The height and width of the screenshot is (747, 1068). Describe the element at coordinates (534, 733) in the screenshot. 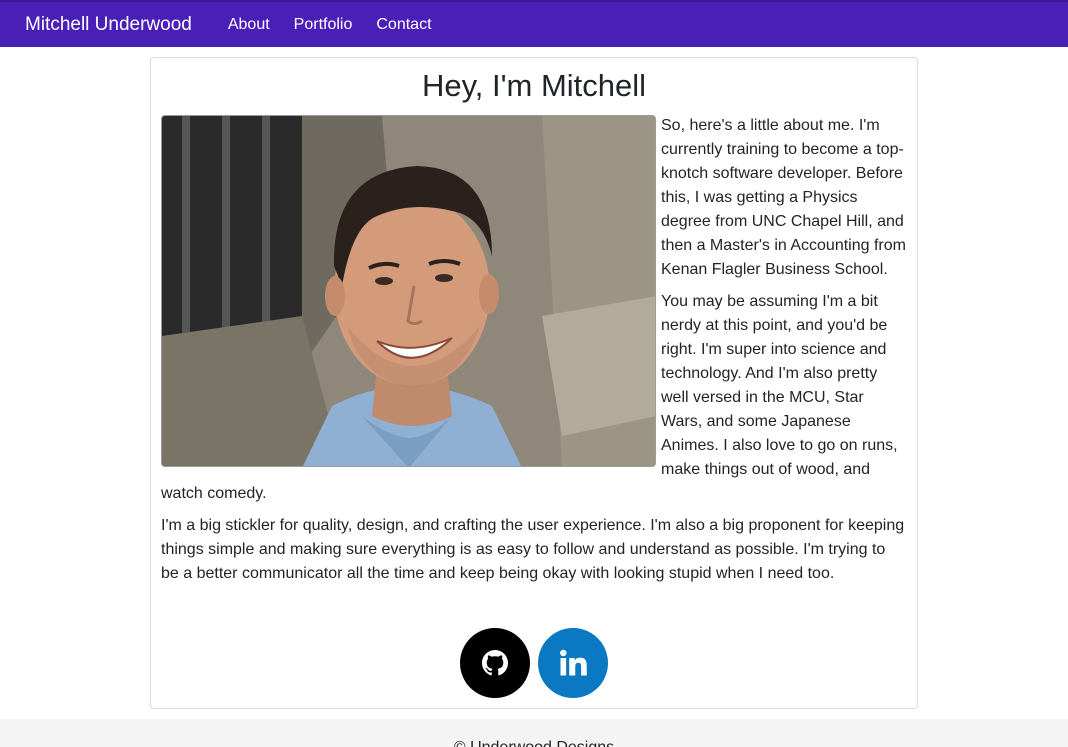

I see `page-footer: © Underwood Designs` at that location.